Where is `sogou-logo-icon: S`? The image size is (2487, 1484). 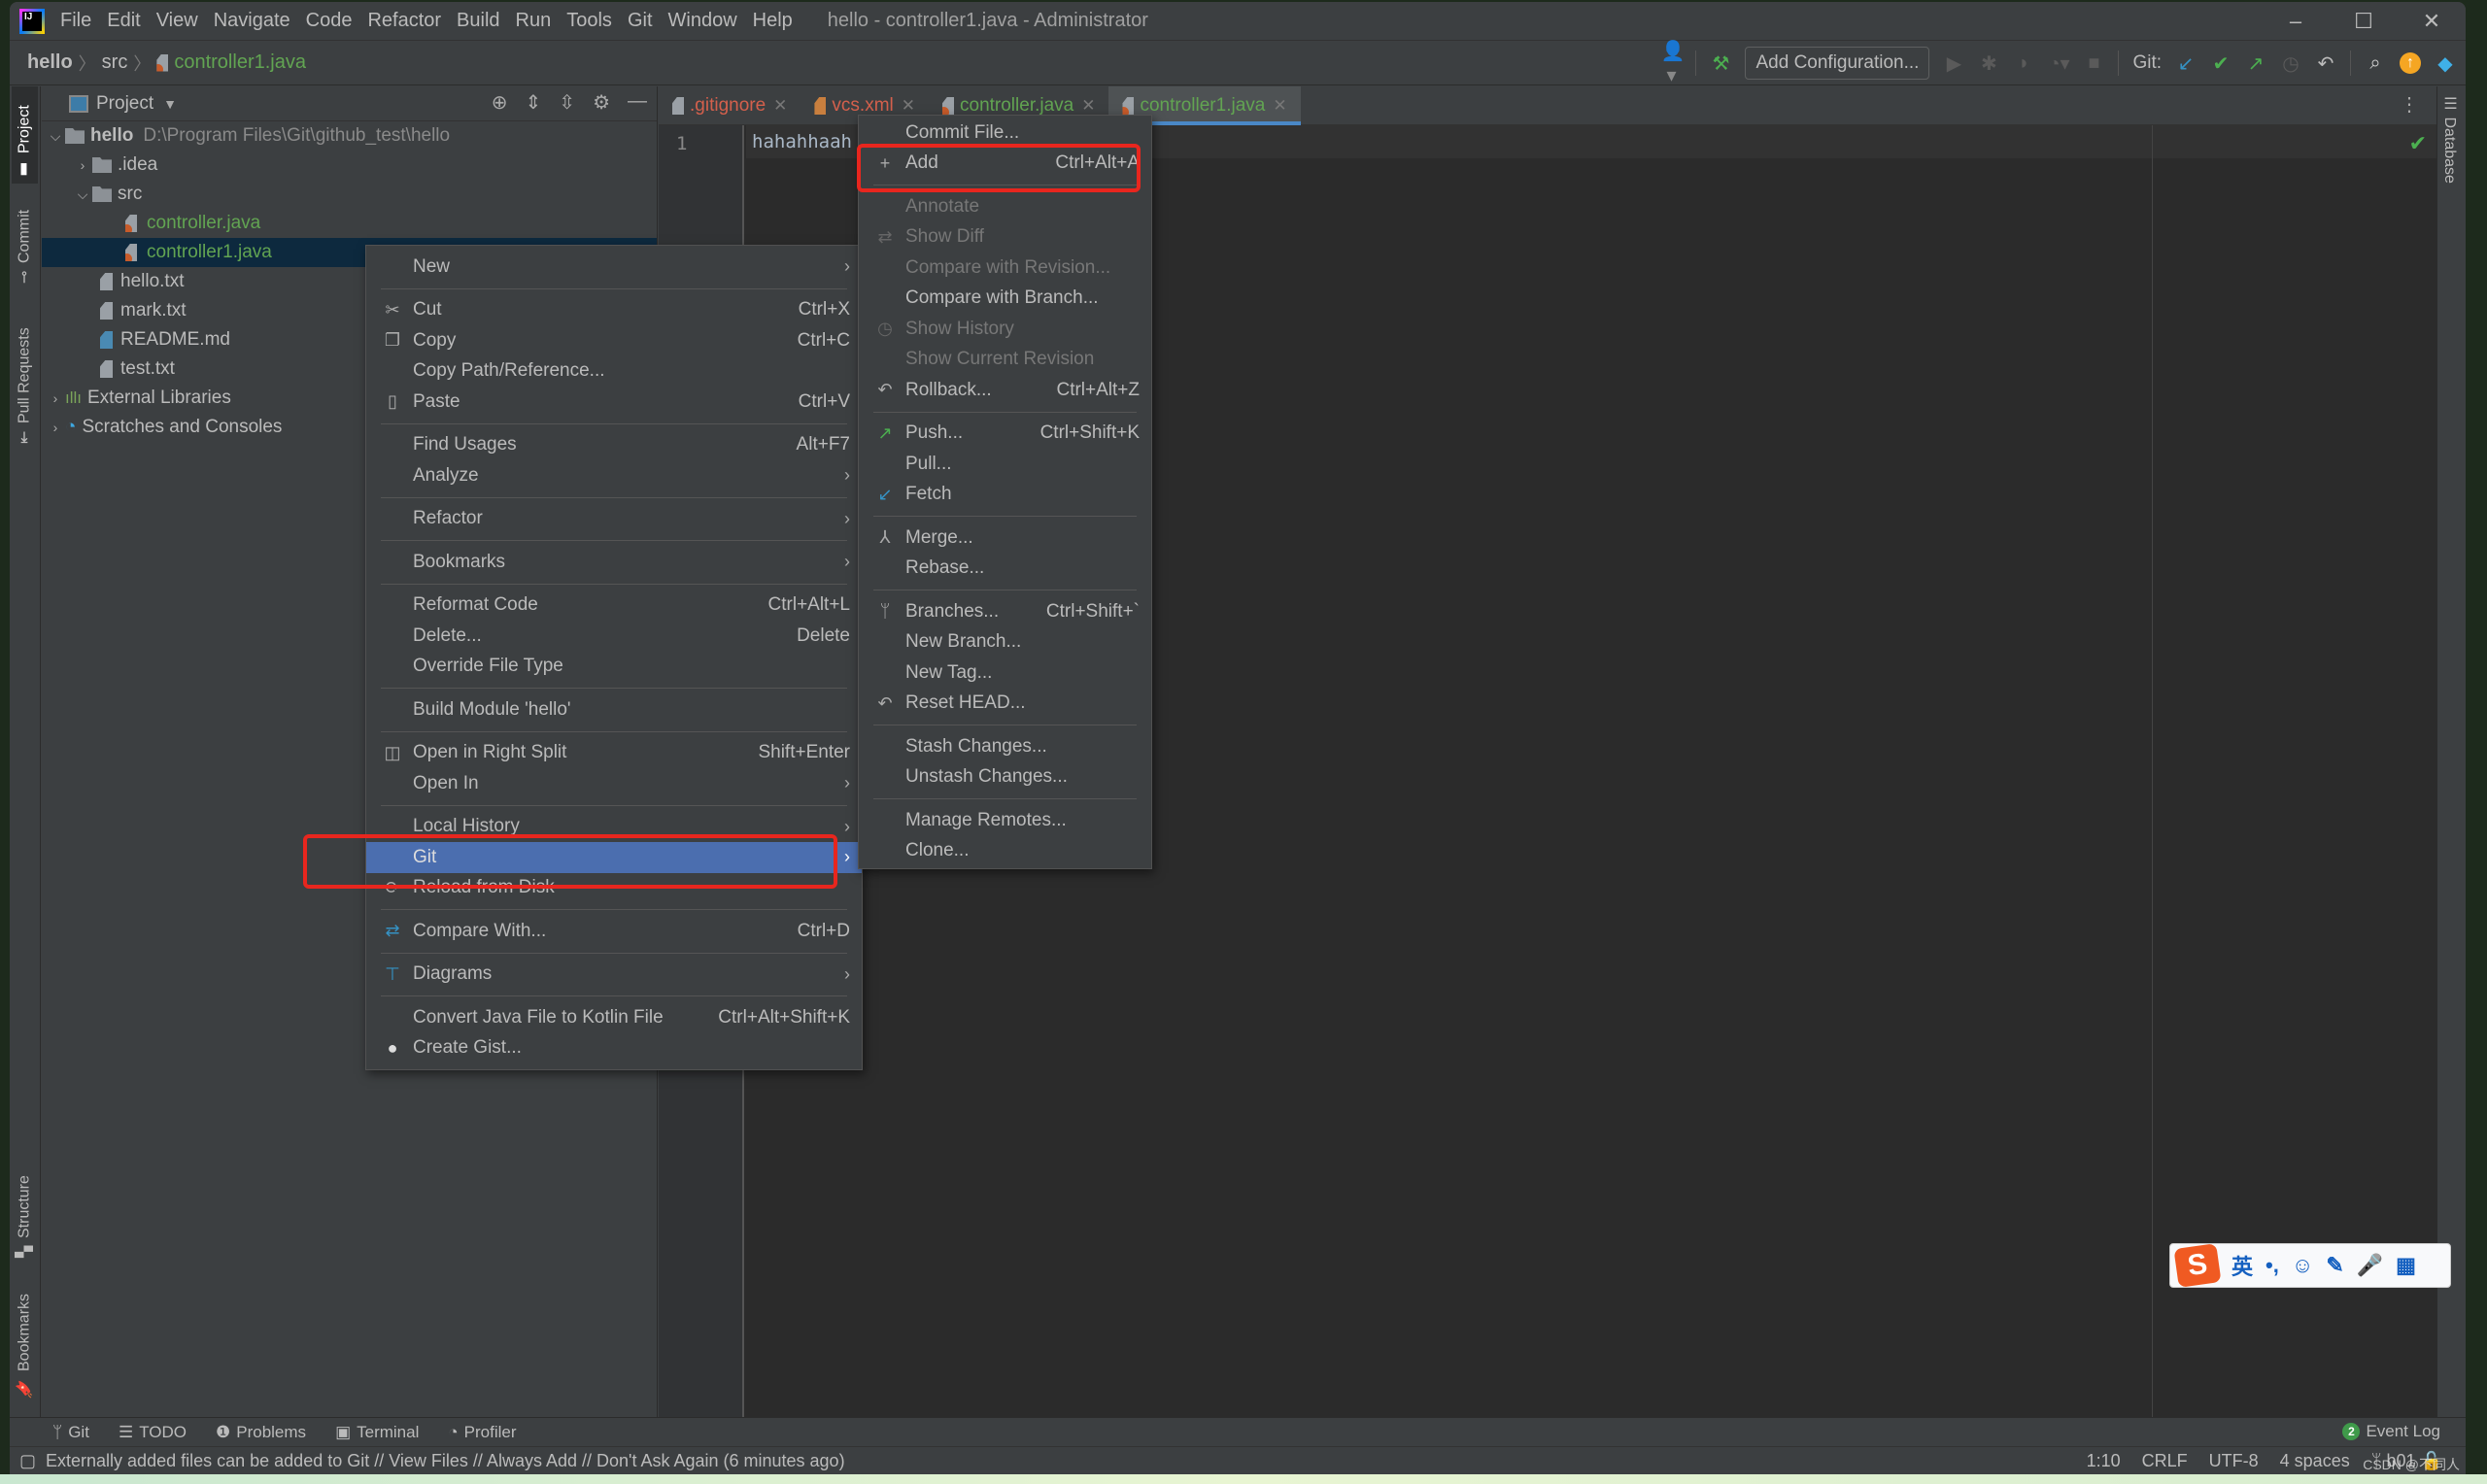
sogou-logo-icon: S is located at coordinates (2197, 1265).